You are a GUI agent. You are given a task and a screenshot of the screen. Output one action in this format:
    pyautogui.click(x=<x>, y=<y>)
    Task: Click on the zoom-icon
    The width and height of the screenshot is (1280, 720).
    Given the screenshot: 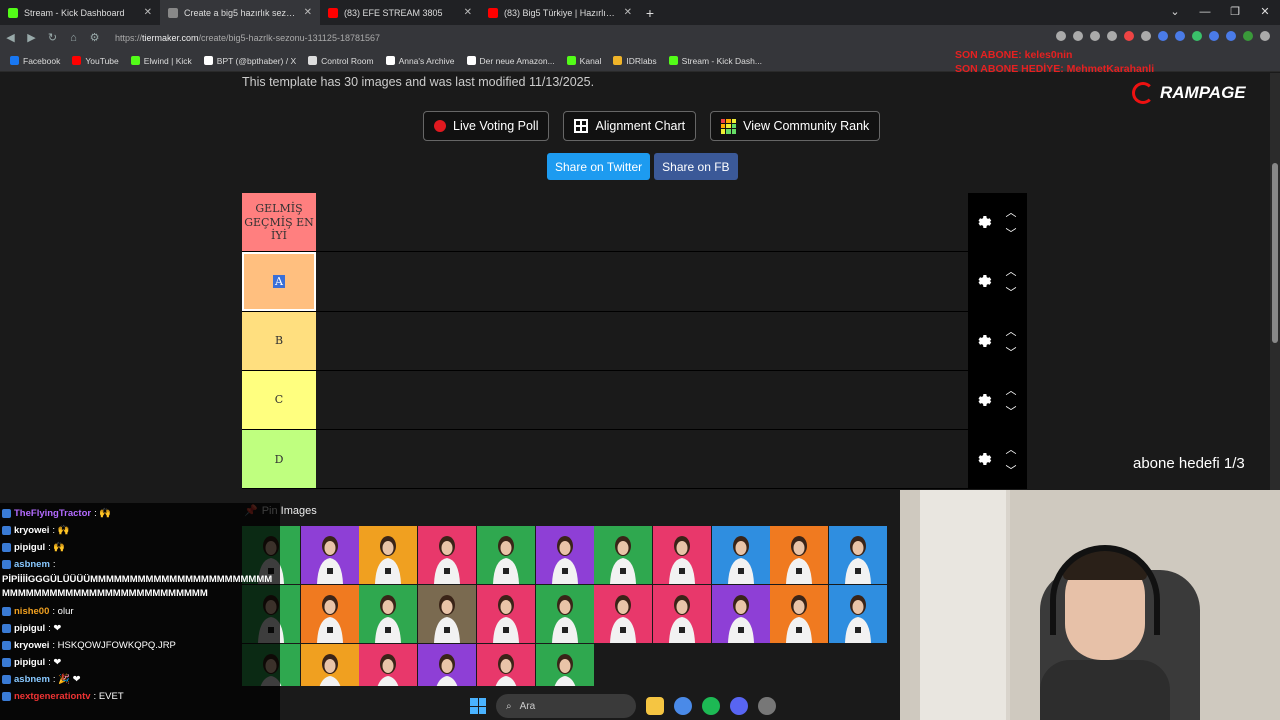 What is the action you would take?
    pyautogui.click(x=1078, y=36)
    